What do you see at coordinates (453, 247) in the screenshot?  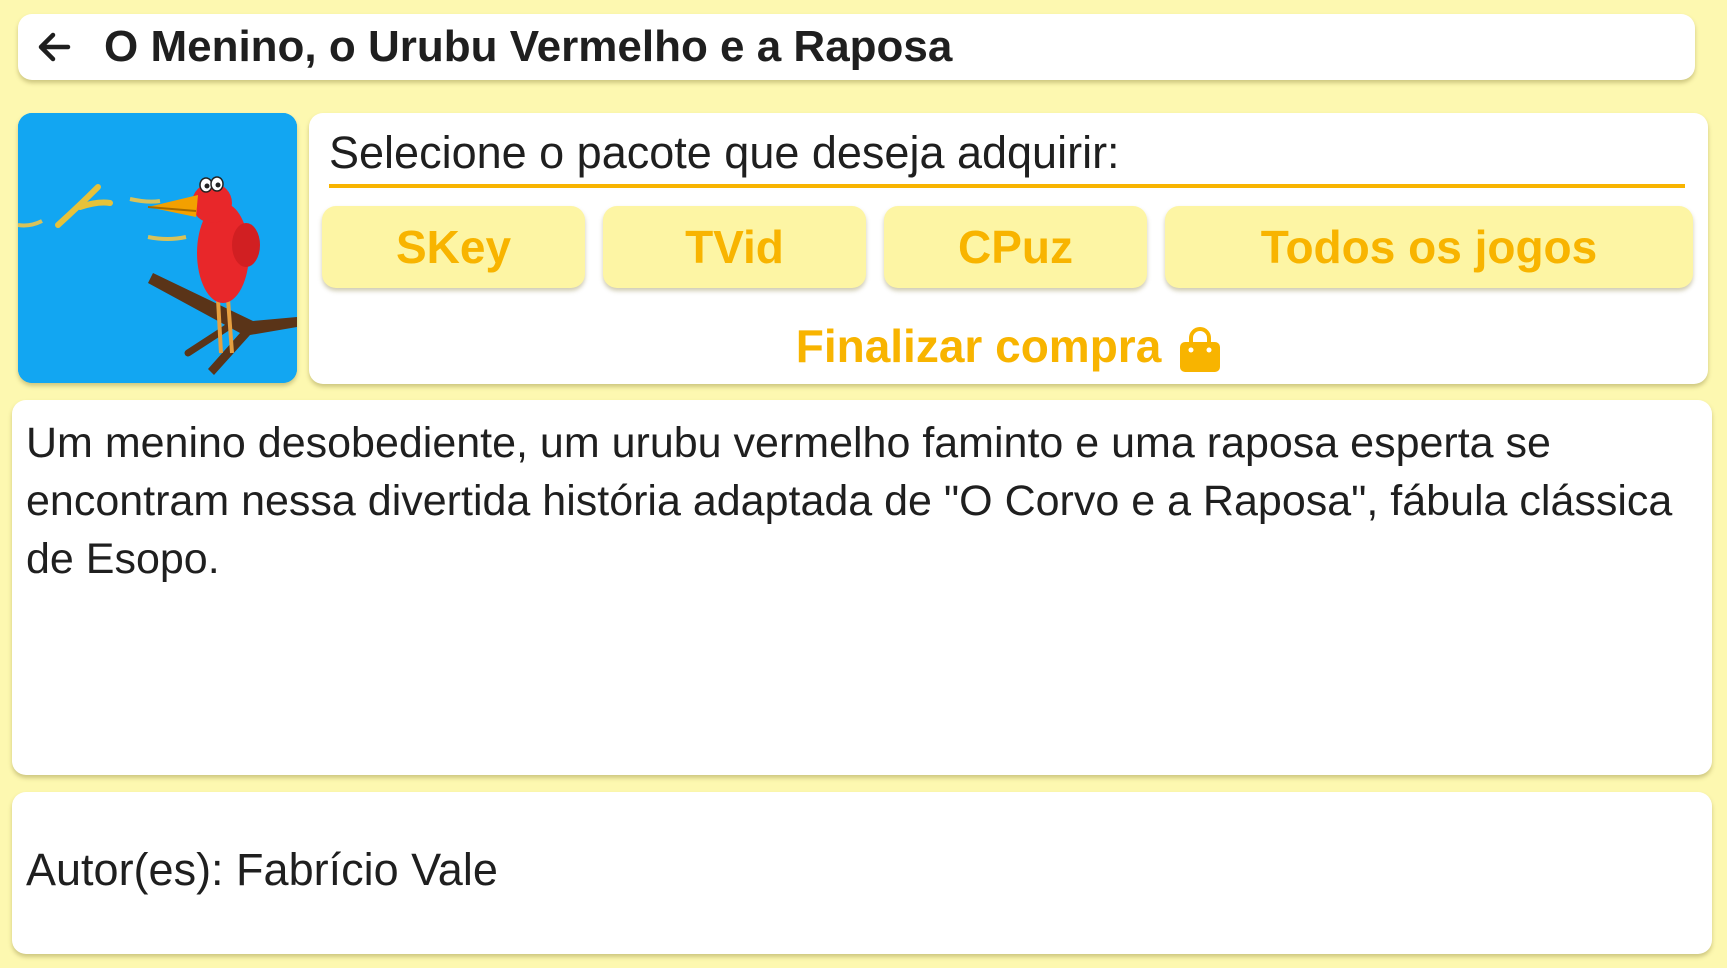 I see `package-button-skey: SKey` at bounding box center [453, 247].